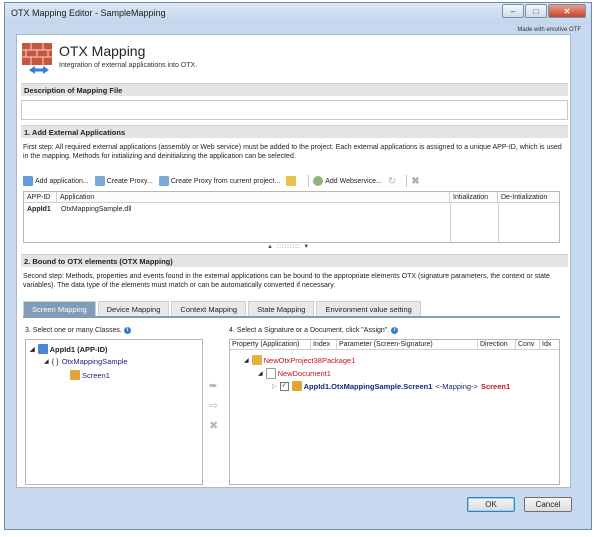 The image size is (597, 537). What do you see at coordinates (256, 360) in the screenshot?
I see `package-icon` at bounding box center [256, 360].